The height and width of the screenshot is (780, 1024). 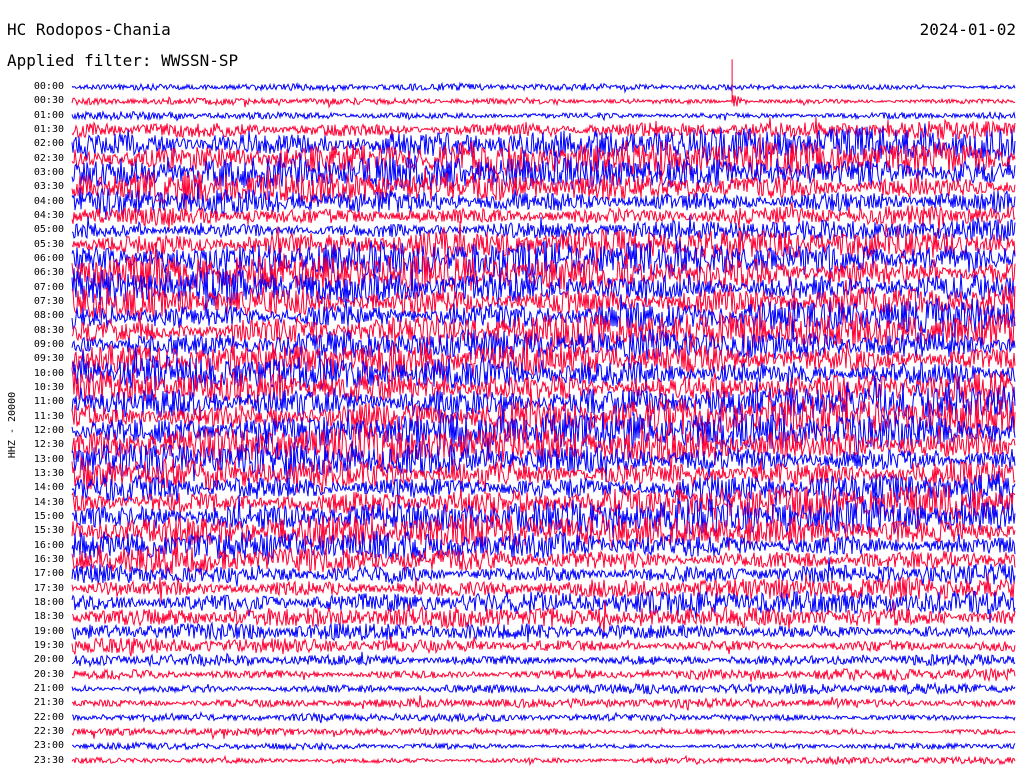 What do you see at coordinates (48, 588) in the screenshot?
I see `time-label: 17:30` at bounding box center [48, 588].